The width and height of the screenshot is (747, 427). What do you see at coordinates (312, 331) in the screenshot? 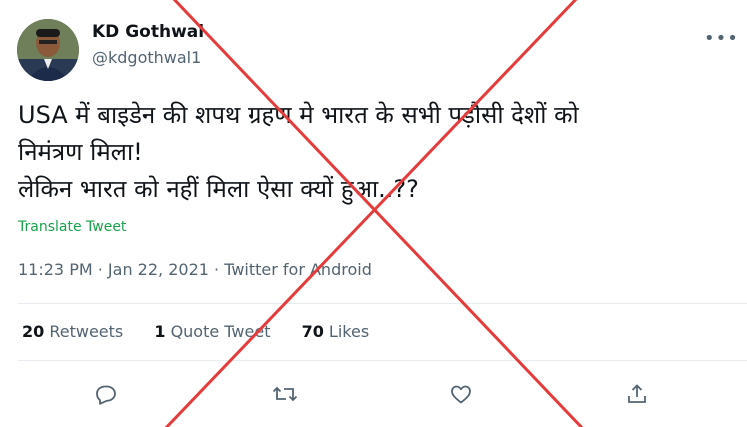
I see `likes-count: 70` at bounding box center [312, 331].